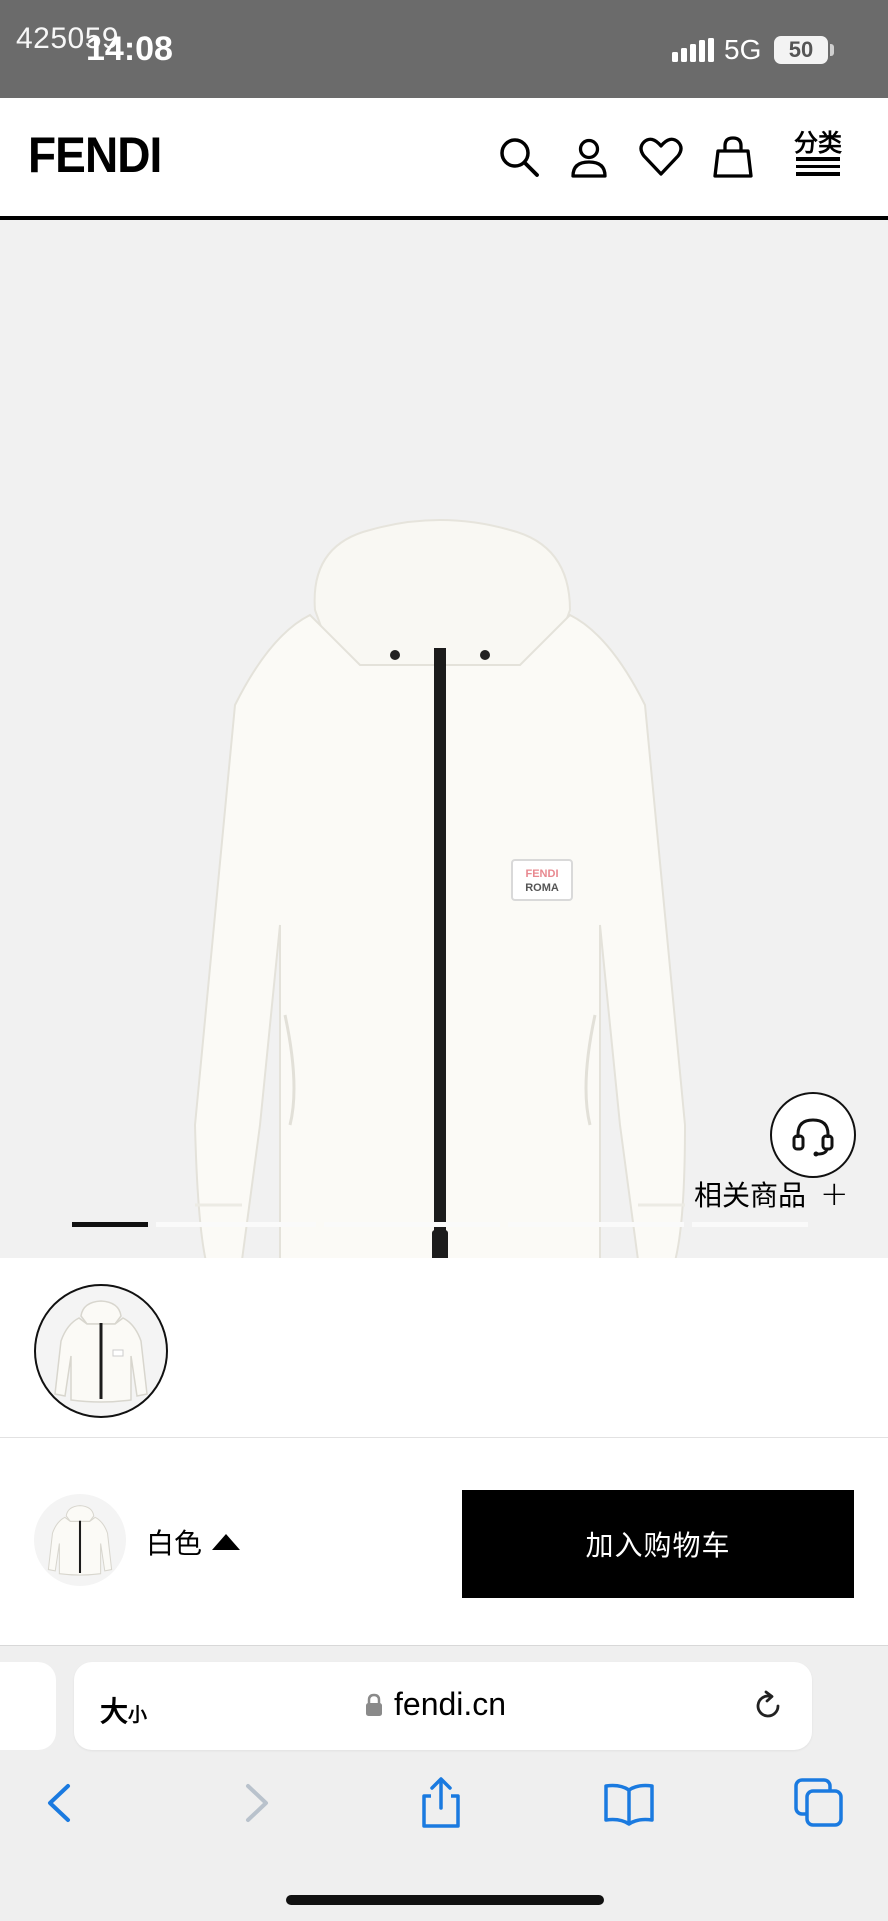 Image resolution: width=888 pixels, height=1921 pixels. I want to click on account-icon, so click(589, 157).